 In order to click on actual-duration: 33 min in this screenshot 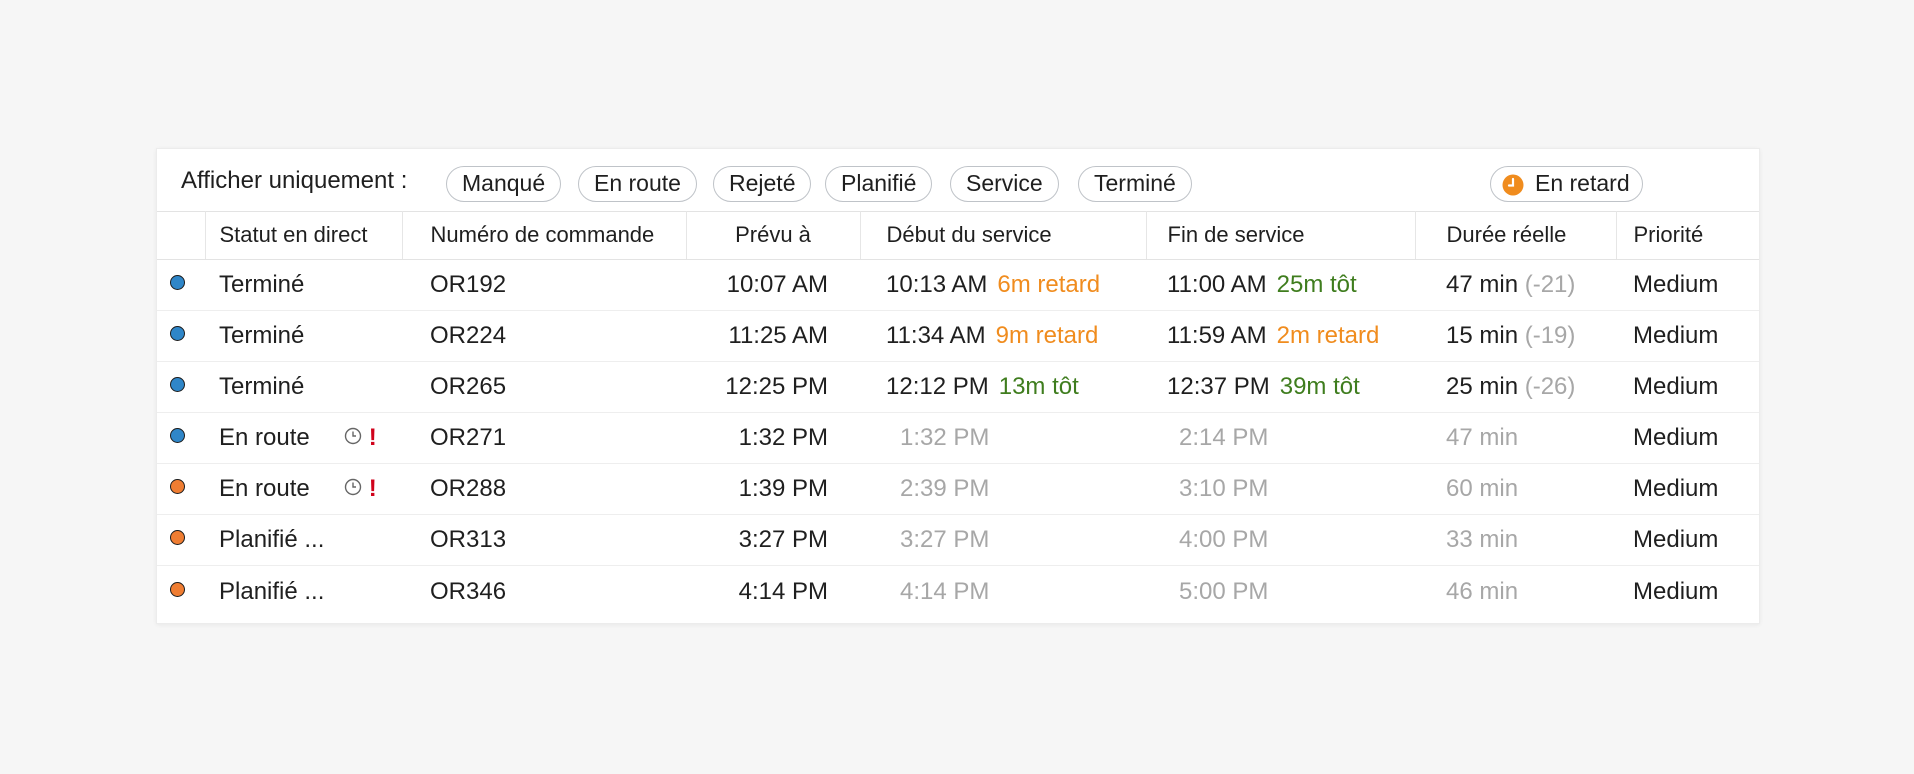, I will do `click(1482, 539)`.